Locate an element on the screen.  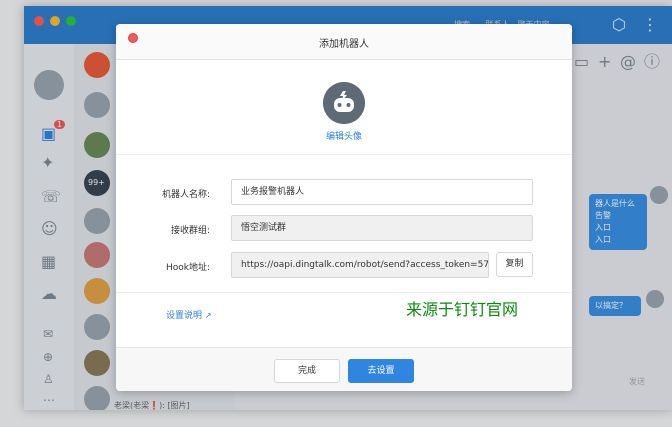
robot-name-input: 业务报警机器人 is located at coordinates (382, 192).